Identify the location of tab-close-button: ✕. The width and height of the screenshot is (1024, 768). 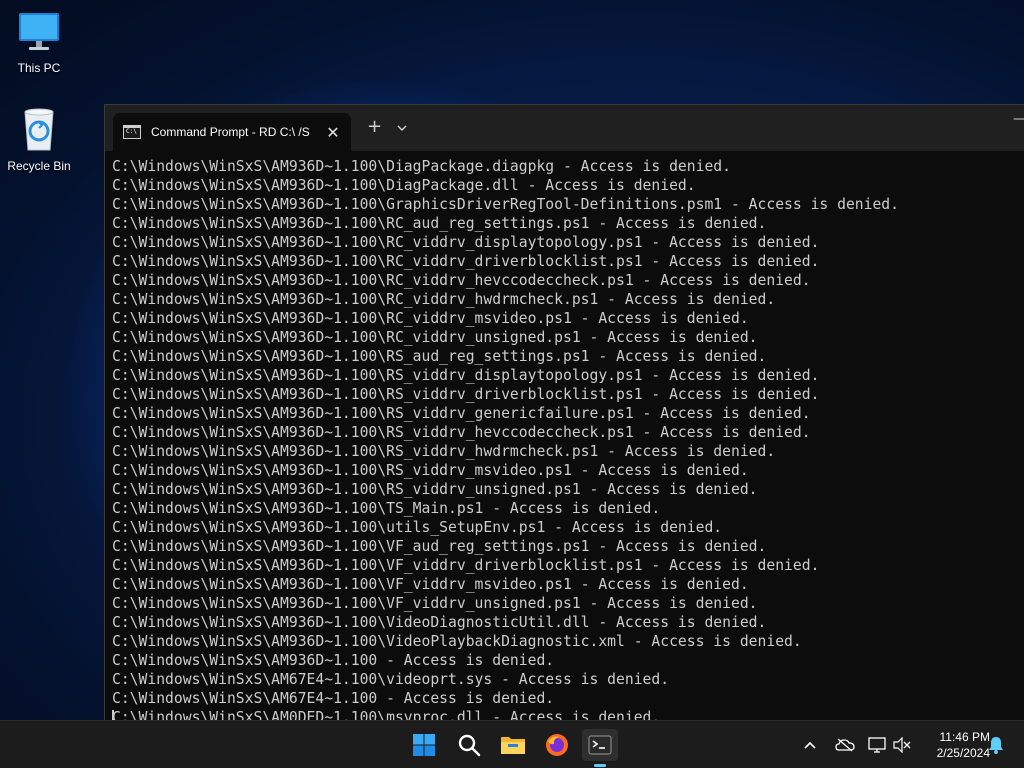
(333, 132).